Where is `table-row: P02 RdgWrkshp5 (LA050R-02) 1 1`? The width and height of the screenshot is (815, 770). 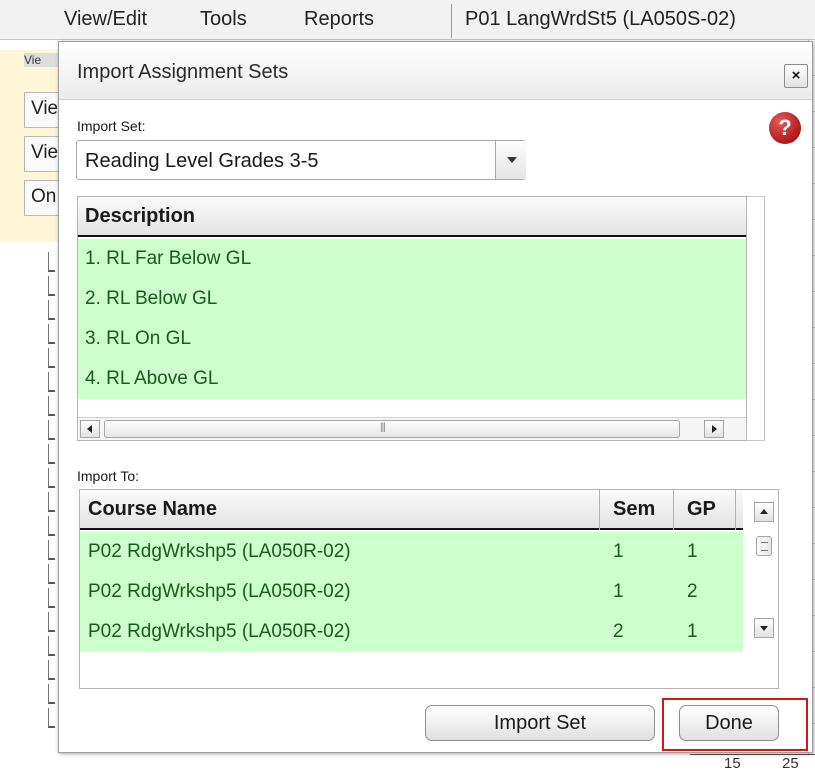
table-row: P02 RdgWrkshp5 (LA050R-02) 1 1 is located at coordinates (411, 552).